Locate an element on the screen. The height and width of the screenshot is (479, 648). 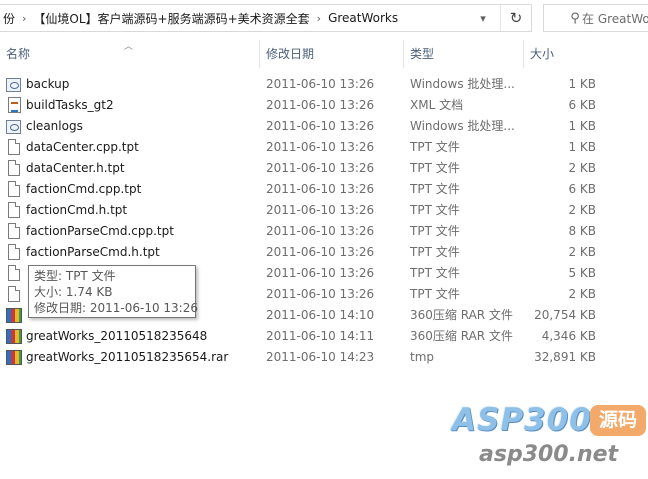
breadcrumb-item-current: GreatWorks is located at coordinates (363, 18).